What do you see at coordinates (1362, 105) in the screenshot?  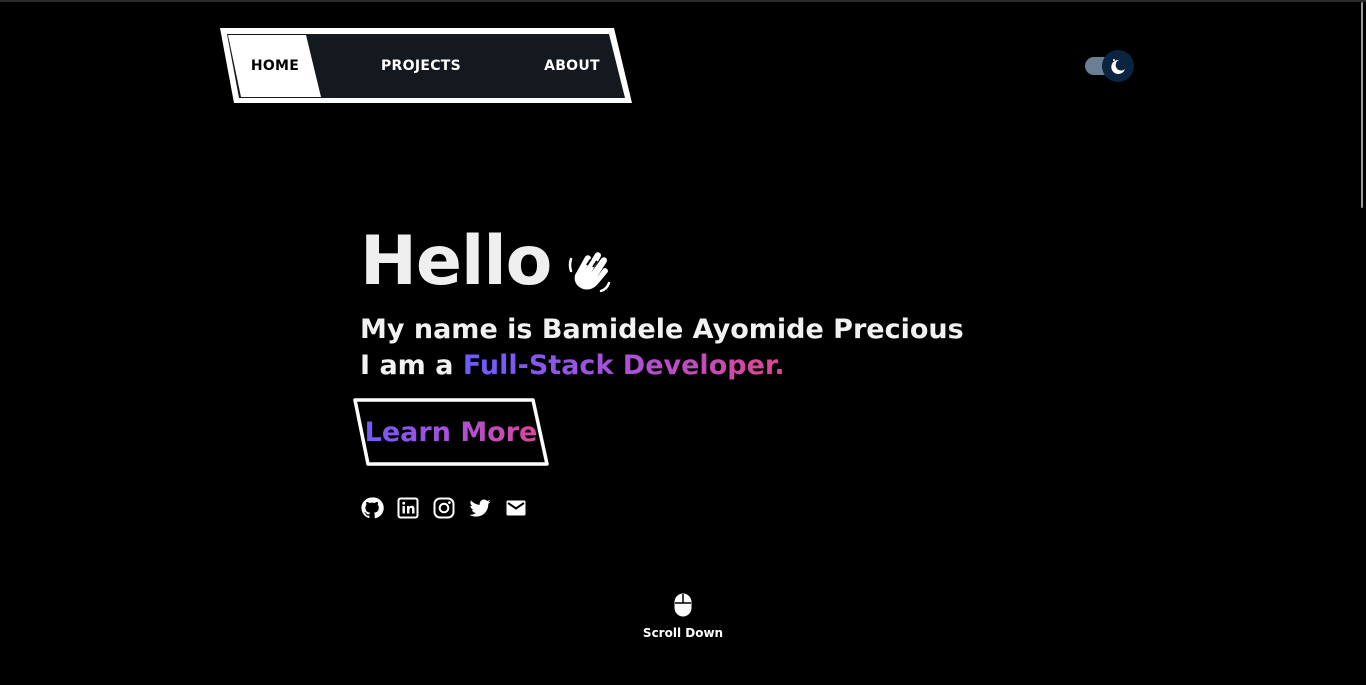 I see `scrollbar` at bounding box center [1362, 105].